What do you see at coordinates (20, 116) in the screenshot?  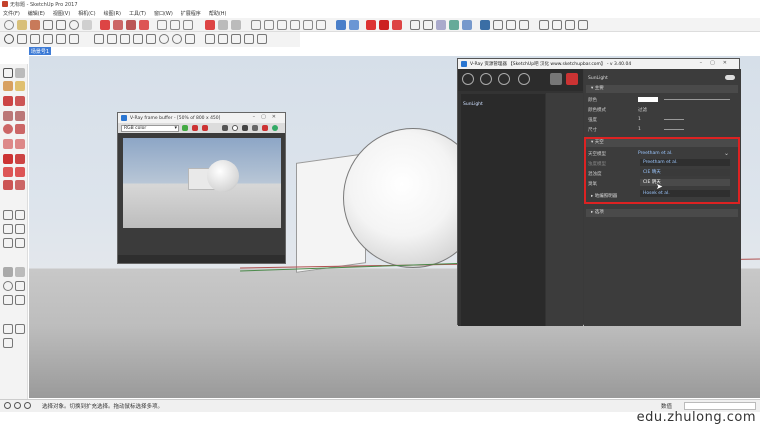 I see `rotated-rect-icon` at bounding box center [20, 116].